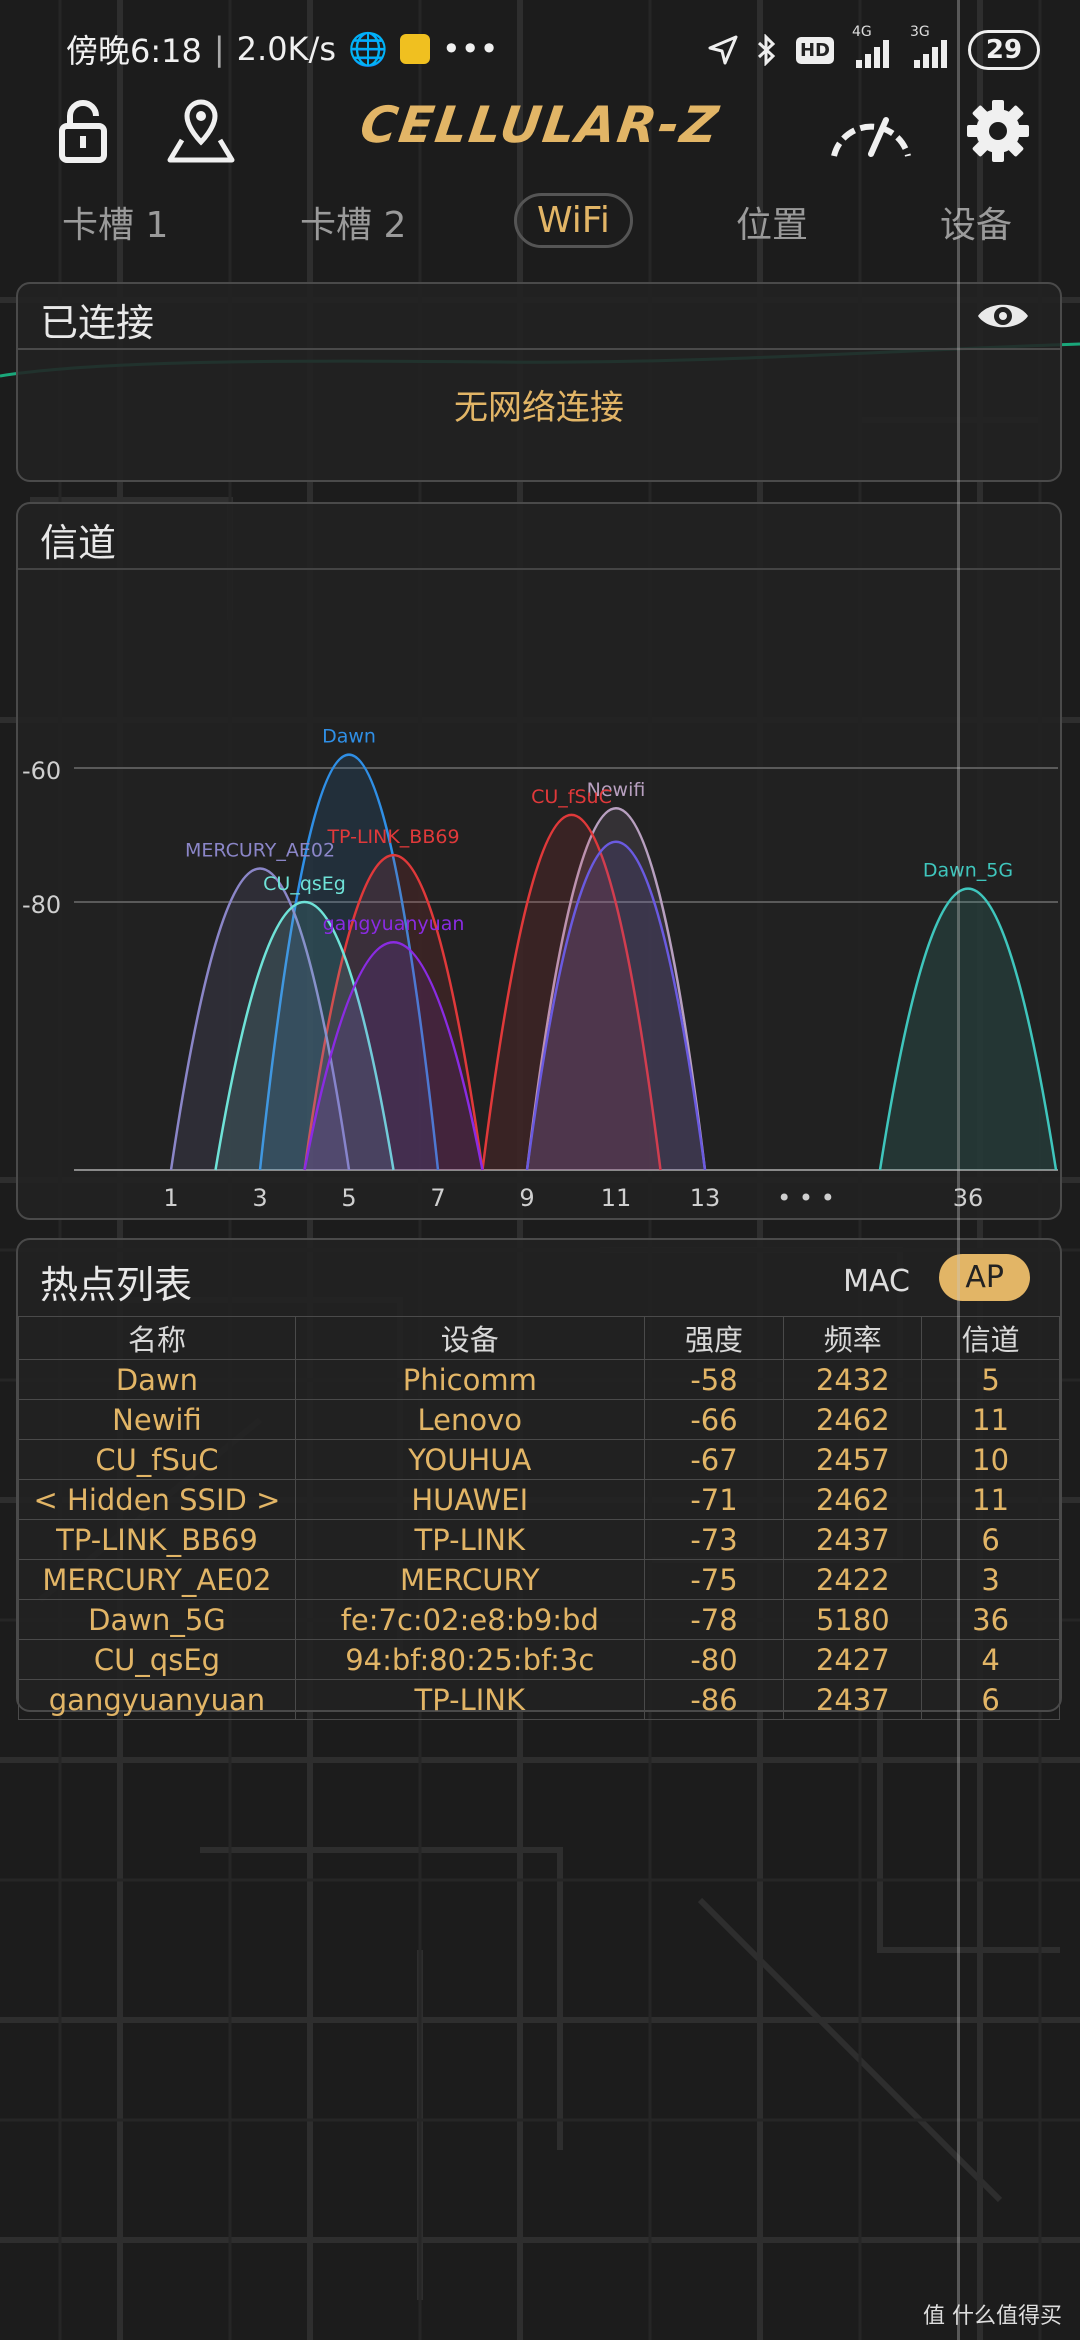  Describe the element at coordinates (437, 1198) in the screenshot. I see `x-tick-label: 7` at that location.